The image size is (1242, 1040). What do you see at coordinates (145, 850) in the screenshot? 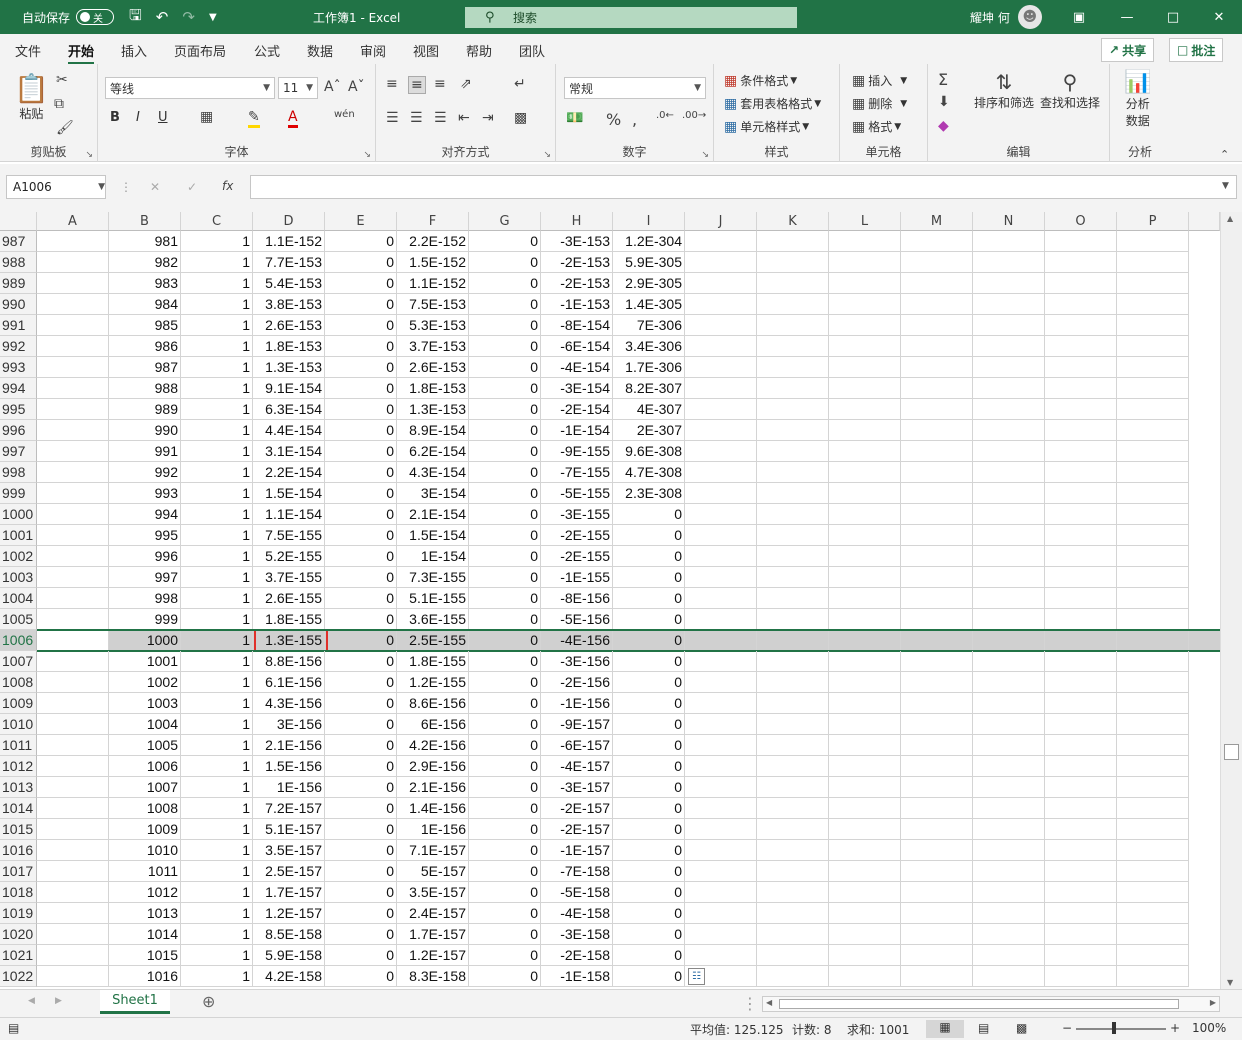
I see `cell: 1010` at bounding box center [145, 850].